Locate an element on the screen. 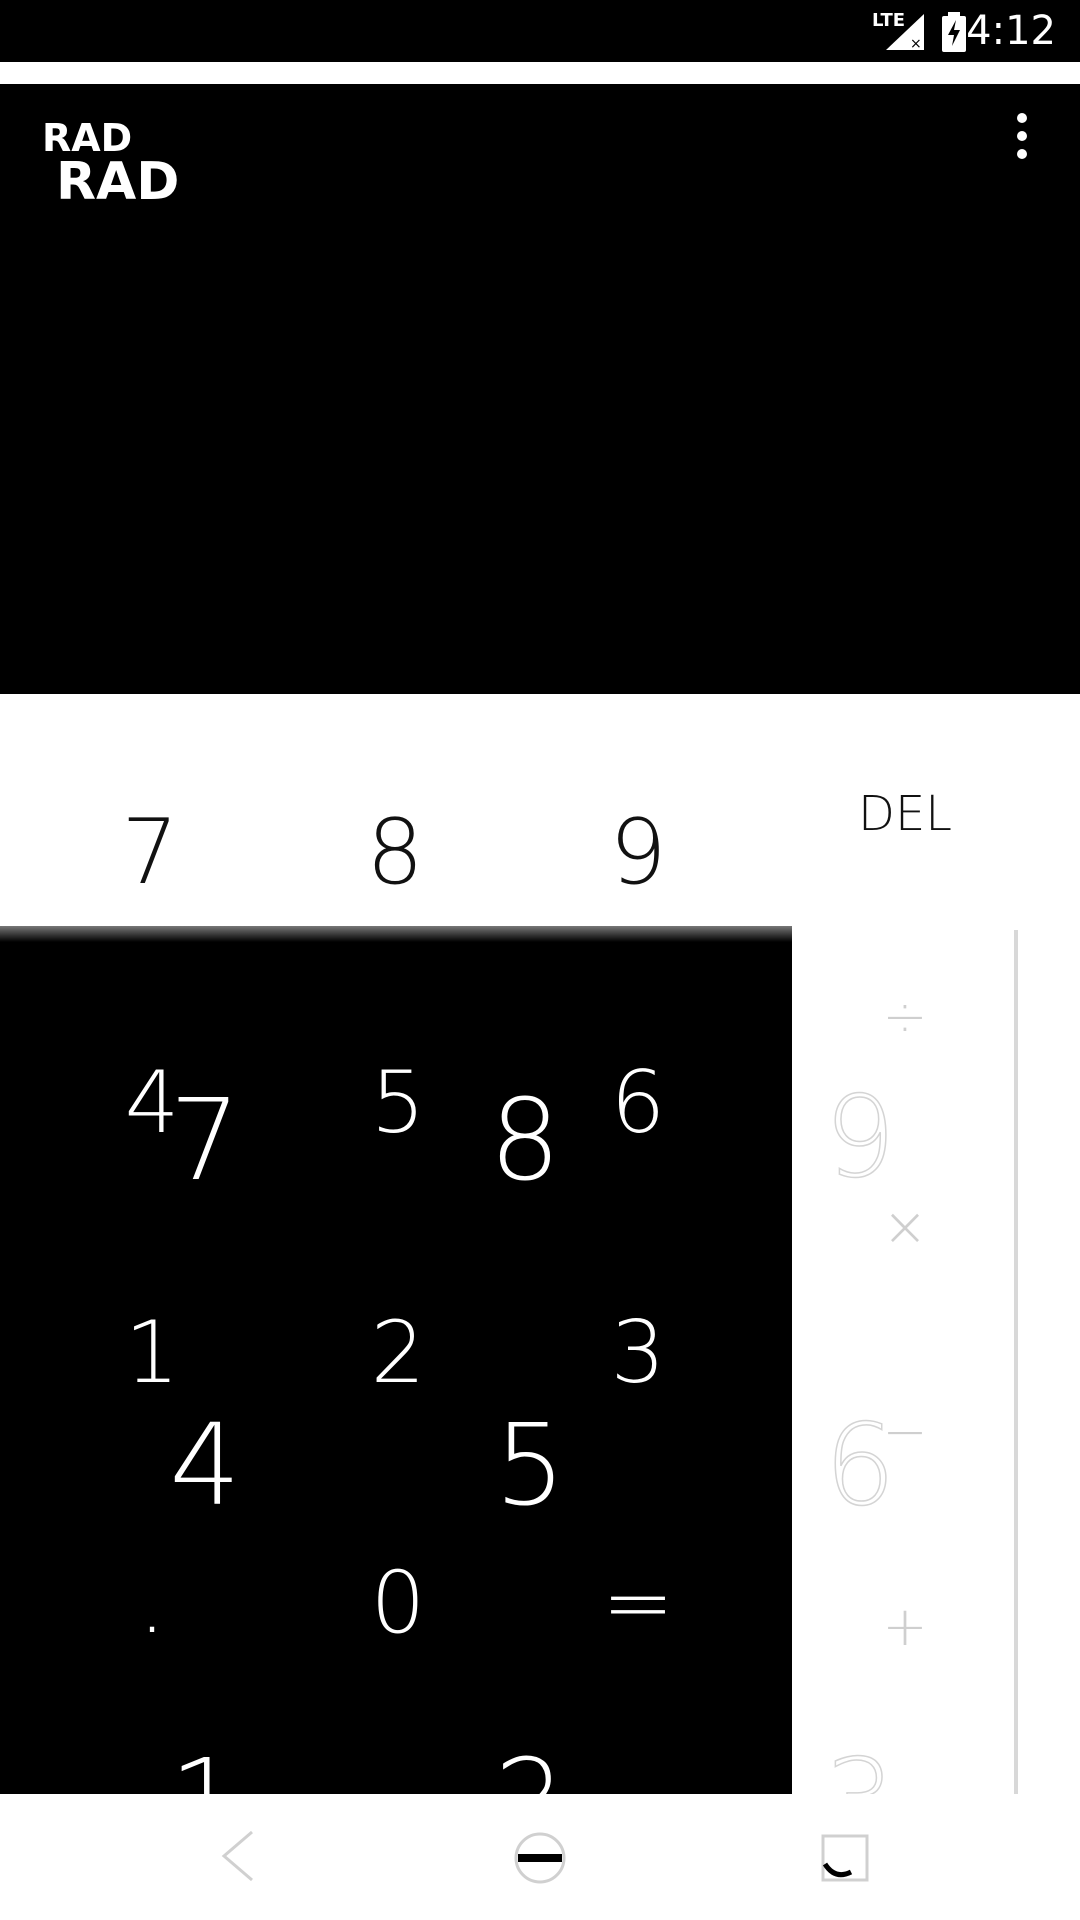 The image size is (1080, 1920). overlay-digit-4: 4 is located at coordinates (205, 1466).